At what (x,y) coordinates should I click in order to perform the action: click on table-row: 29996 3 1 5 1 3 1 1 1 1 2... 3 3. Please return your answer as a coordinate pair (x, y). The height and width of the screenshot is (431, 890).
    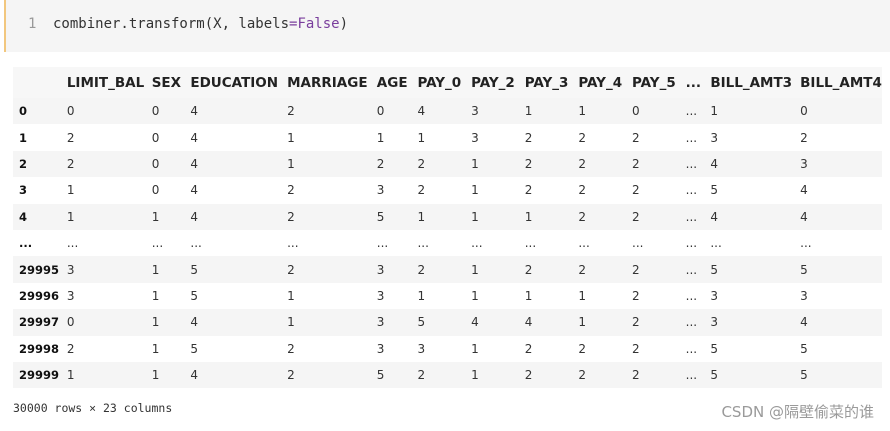
    Looking at the image, I should click on (447, 296).